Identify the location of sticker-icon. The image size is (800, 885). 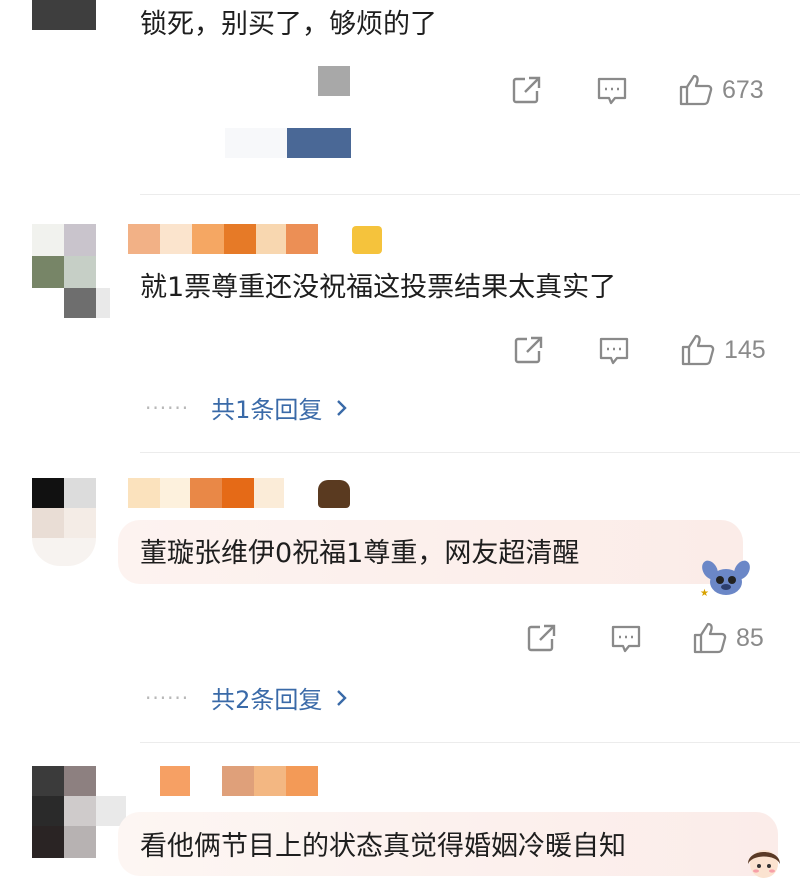
(764, 861).